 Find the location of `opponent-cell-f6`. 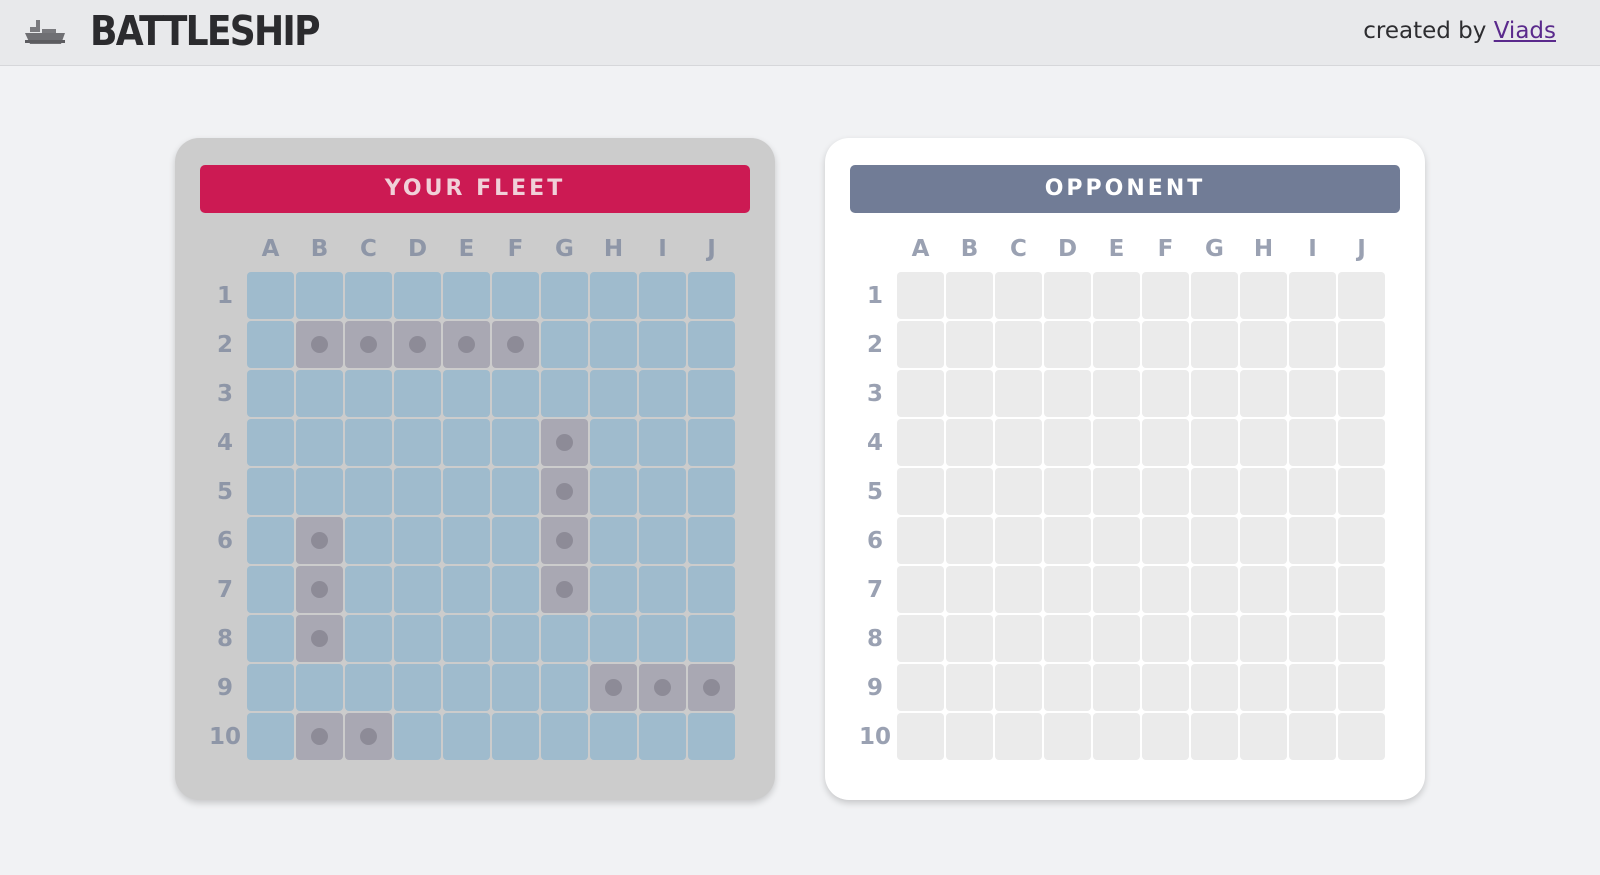

opponent-cell-f6 is located at coordinates (1165, 540).